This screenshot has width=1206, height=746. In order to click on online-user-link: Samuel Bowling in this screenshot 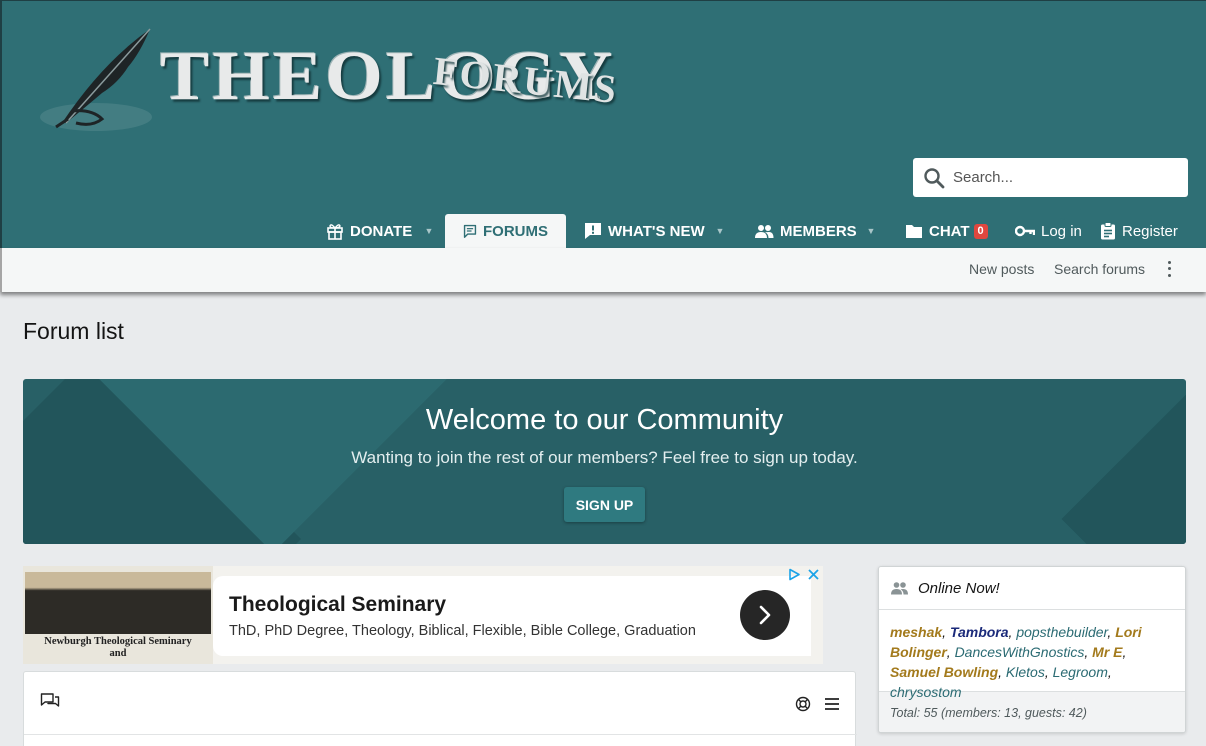, I will do `click(944, 672)`.